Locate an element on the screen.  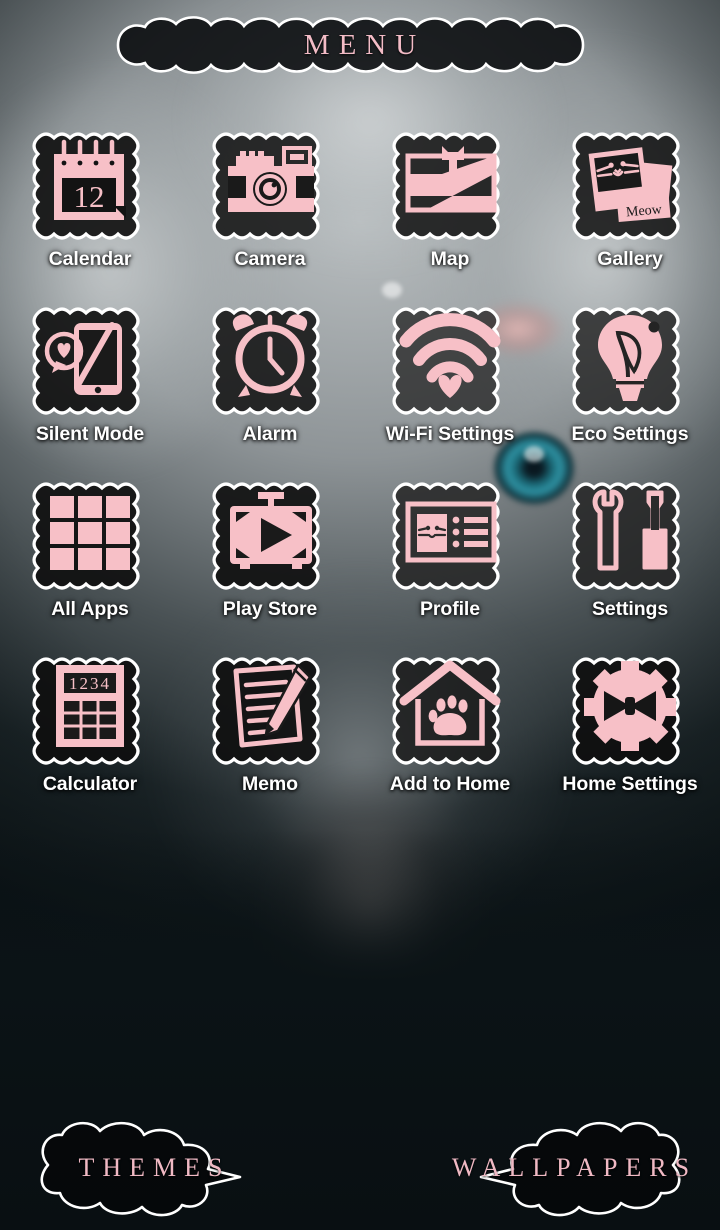
gallery-photo-caption: Meow is located at coordinates (644, 211).